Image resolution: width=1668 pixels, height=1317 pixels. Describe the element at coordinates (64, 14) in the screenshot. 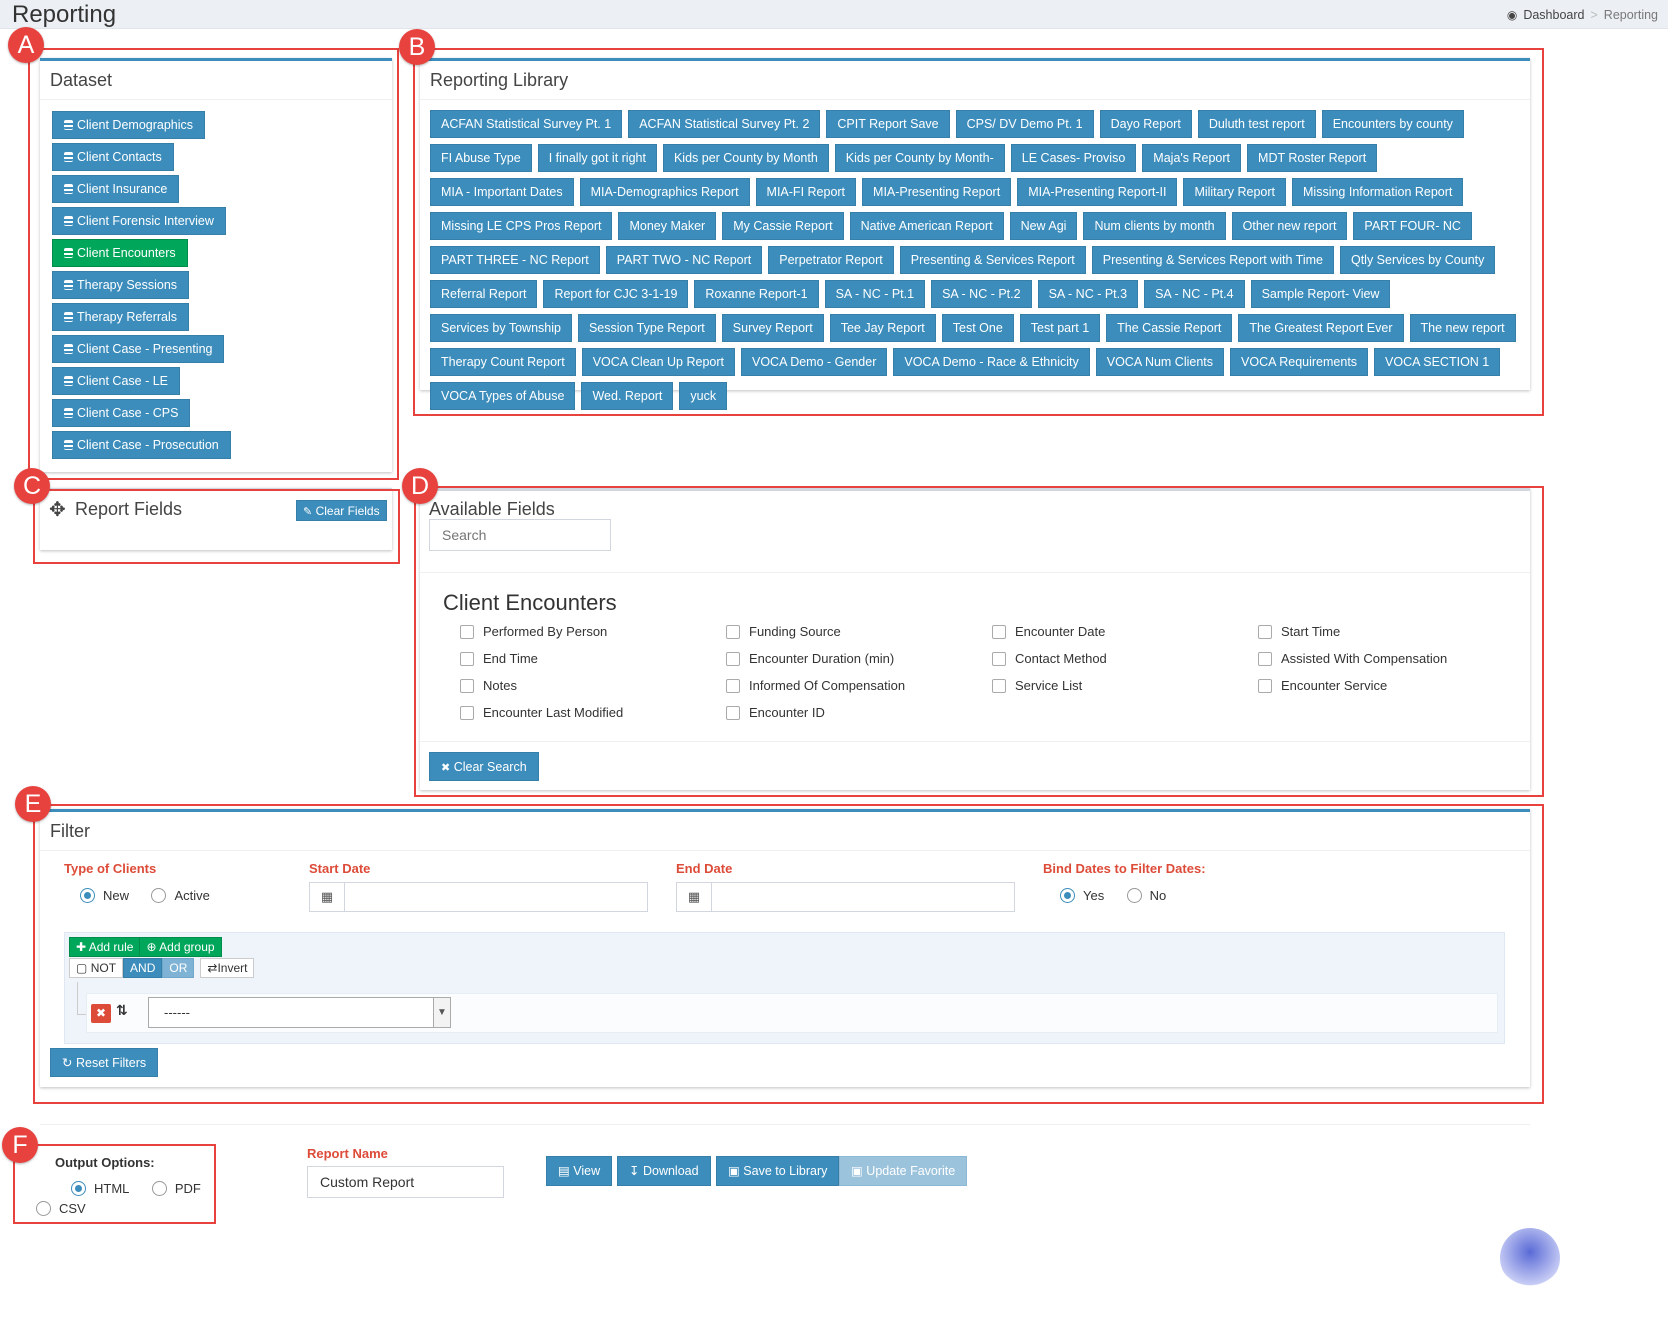

I see `page-title: Reporting` at that location.